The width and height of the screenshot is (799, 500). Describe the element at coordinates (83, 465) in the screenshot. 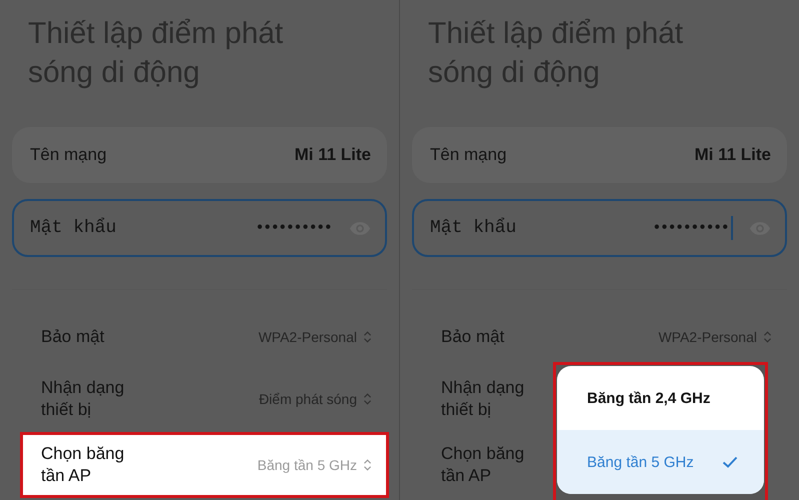

I see `setting-label: Chọn băng tần AP` at that location.